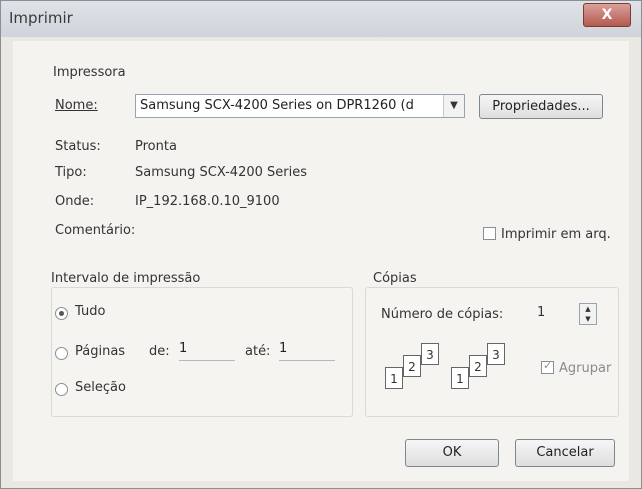 The height and width of the screenshot is (489, 642). I want to click on collate-page-5: 2, so click(478, 366).